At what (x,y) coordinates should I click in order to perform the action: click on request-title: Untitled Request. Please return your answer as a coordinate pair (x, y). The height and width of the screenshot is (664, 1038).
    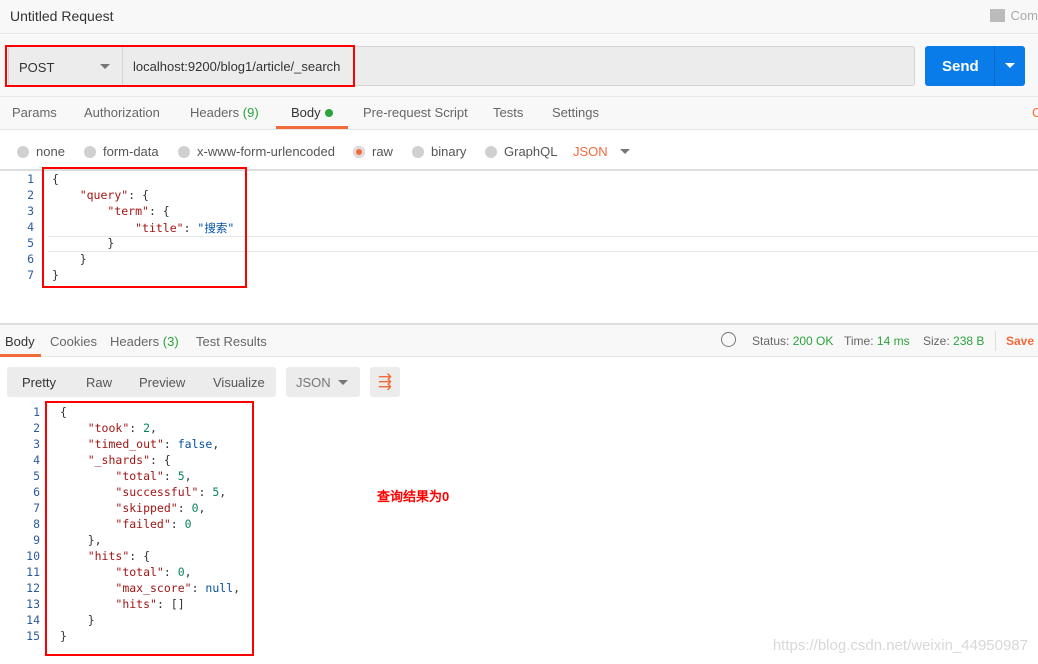
    Looking at the image, I should click on (62, 16).